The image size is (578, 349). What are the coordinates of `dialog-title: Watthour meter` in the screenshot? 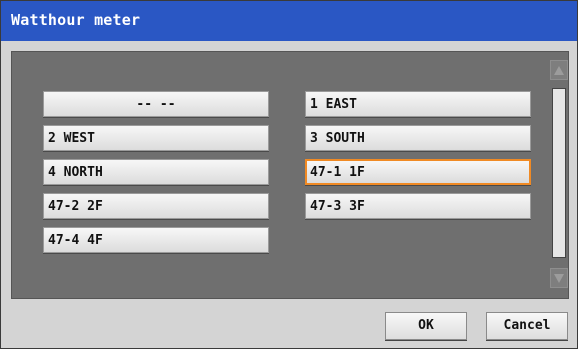 It's located at (76, 20).